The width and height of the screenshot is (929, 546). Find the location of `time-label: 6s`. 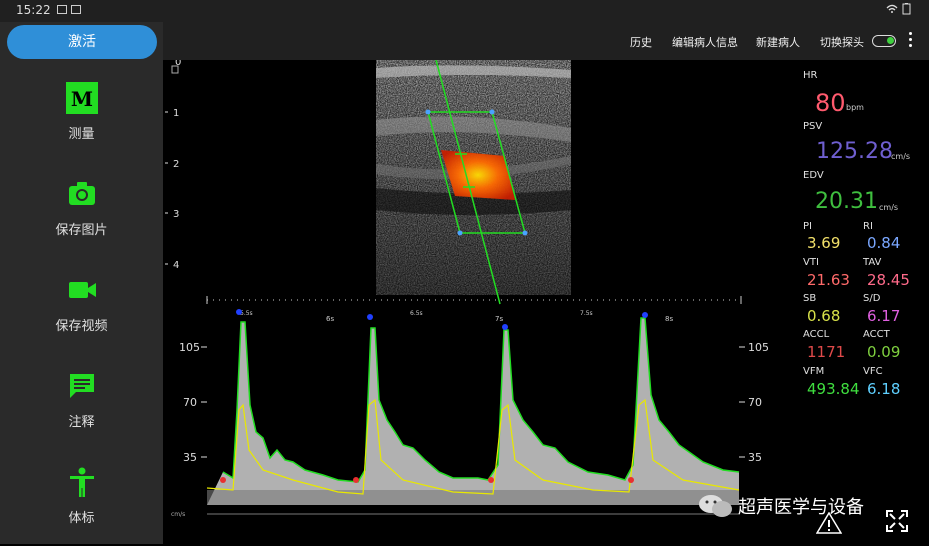

time-label: 6s is located at coordinates (330, 319).